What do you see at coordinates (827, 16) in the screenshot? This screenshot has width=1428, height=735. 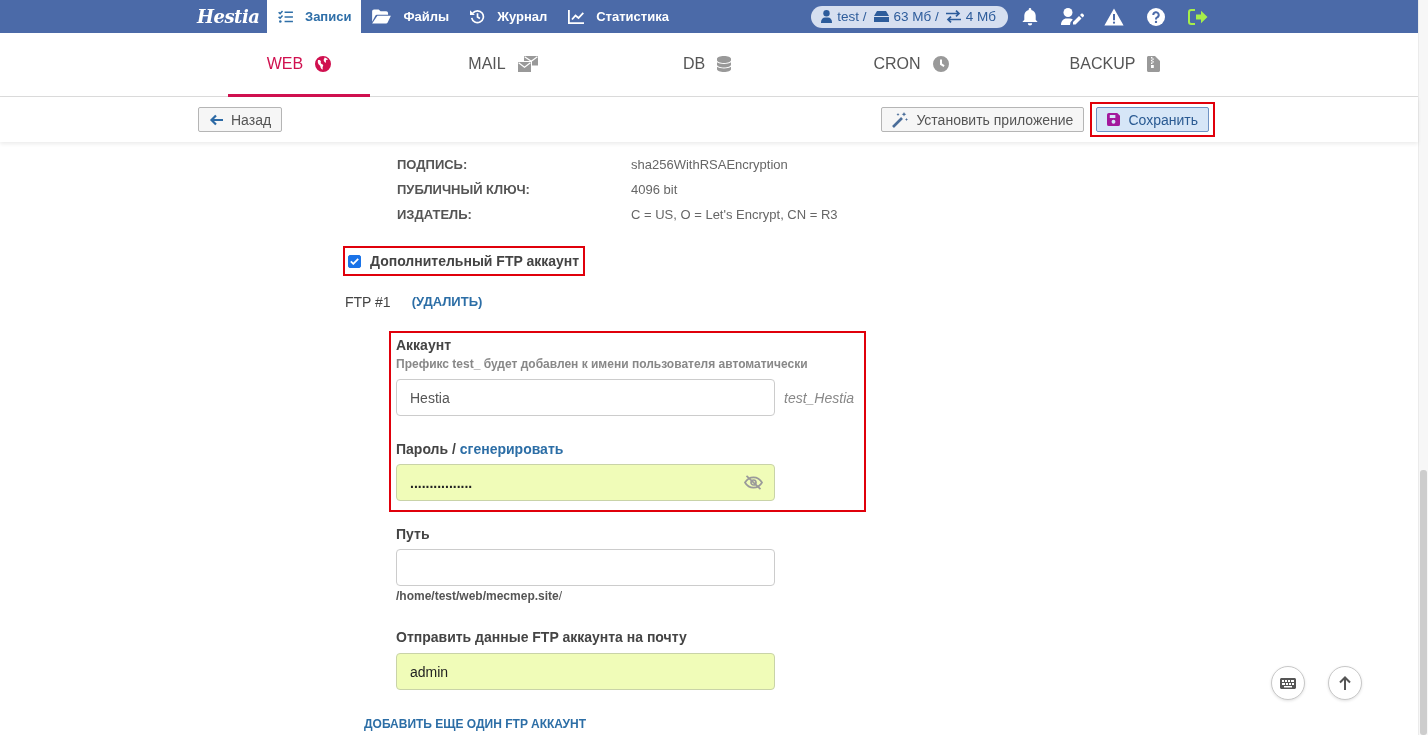 I see `user-icon` at bounding box center [827, 16].